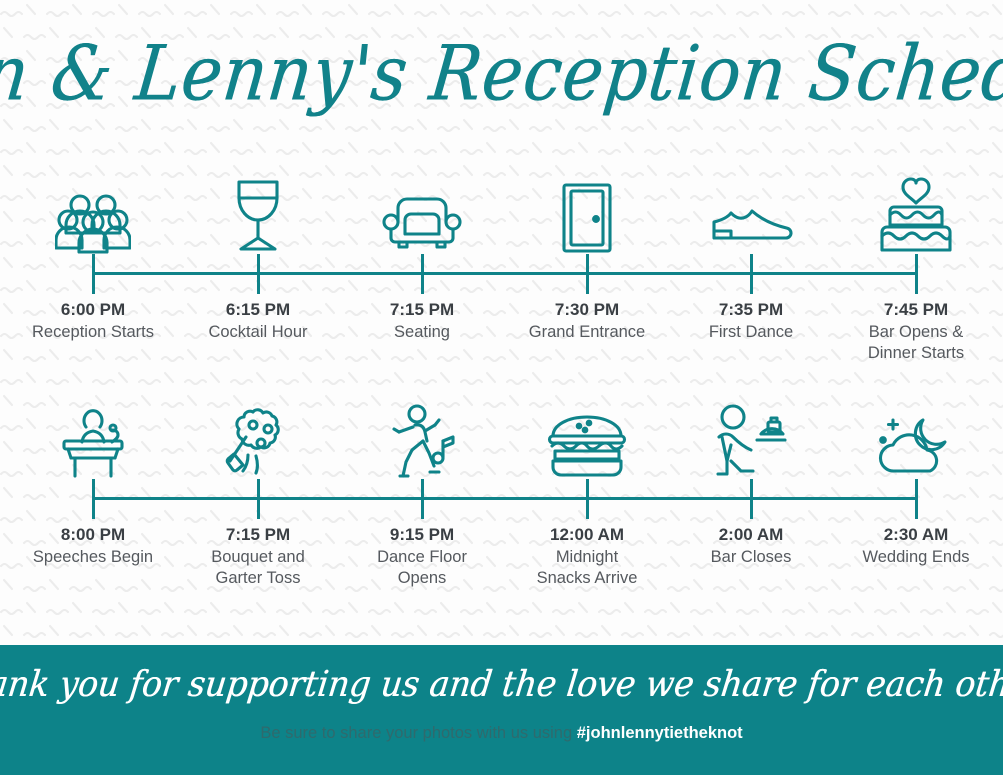  Describe the element at coordinates (422, 332) in the screenshot. I see `event-description-line: Seating` at that location.